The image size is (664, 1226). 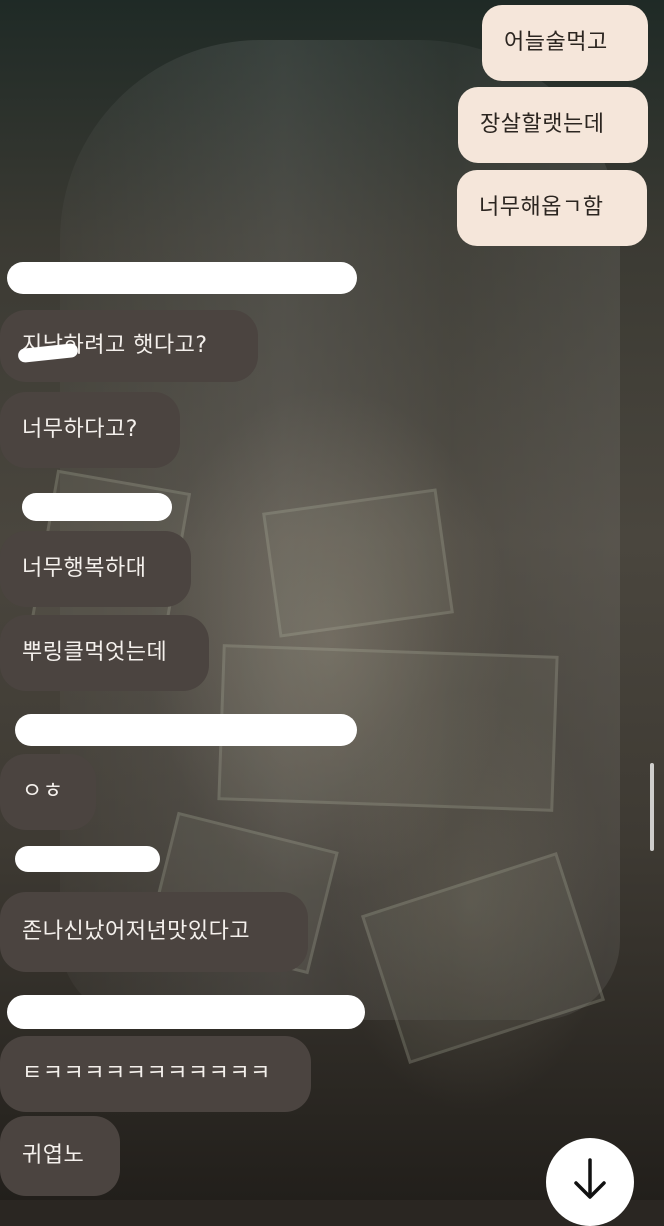 What do you see at coordinates (95, 569) in the screenshot?
I see `received-message: 너무행복하대` at bounding box center [95, 569].